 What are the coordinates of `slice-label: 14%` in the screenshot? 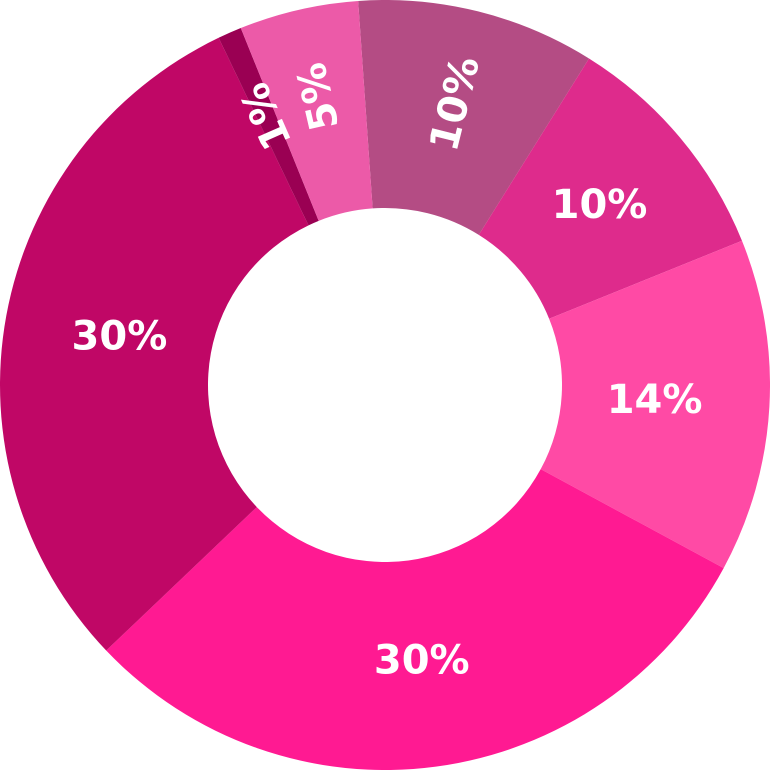 It's located at (655, 400).